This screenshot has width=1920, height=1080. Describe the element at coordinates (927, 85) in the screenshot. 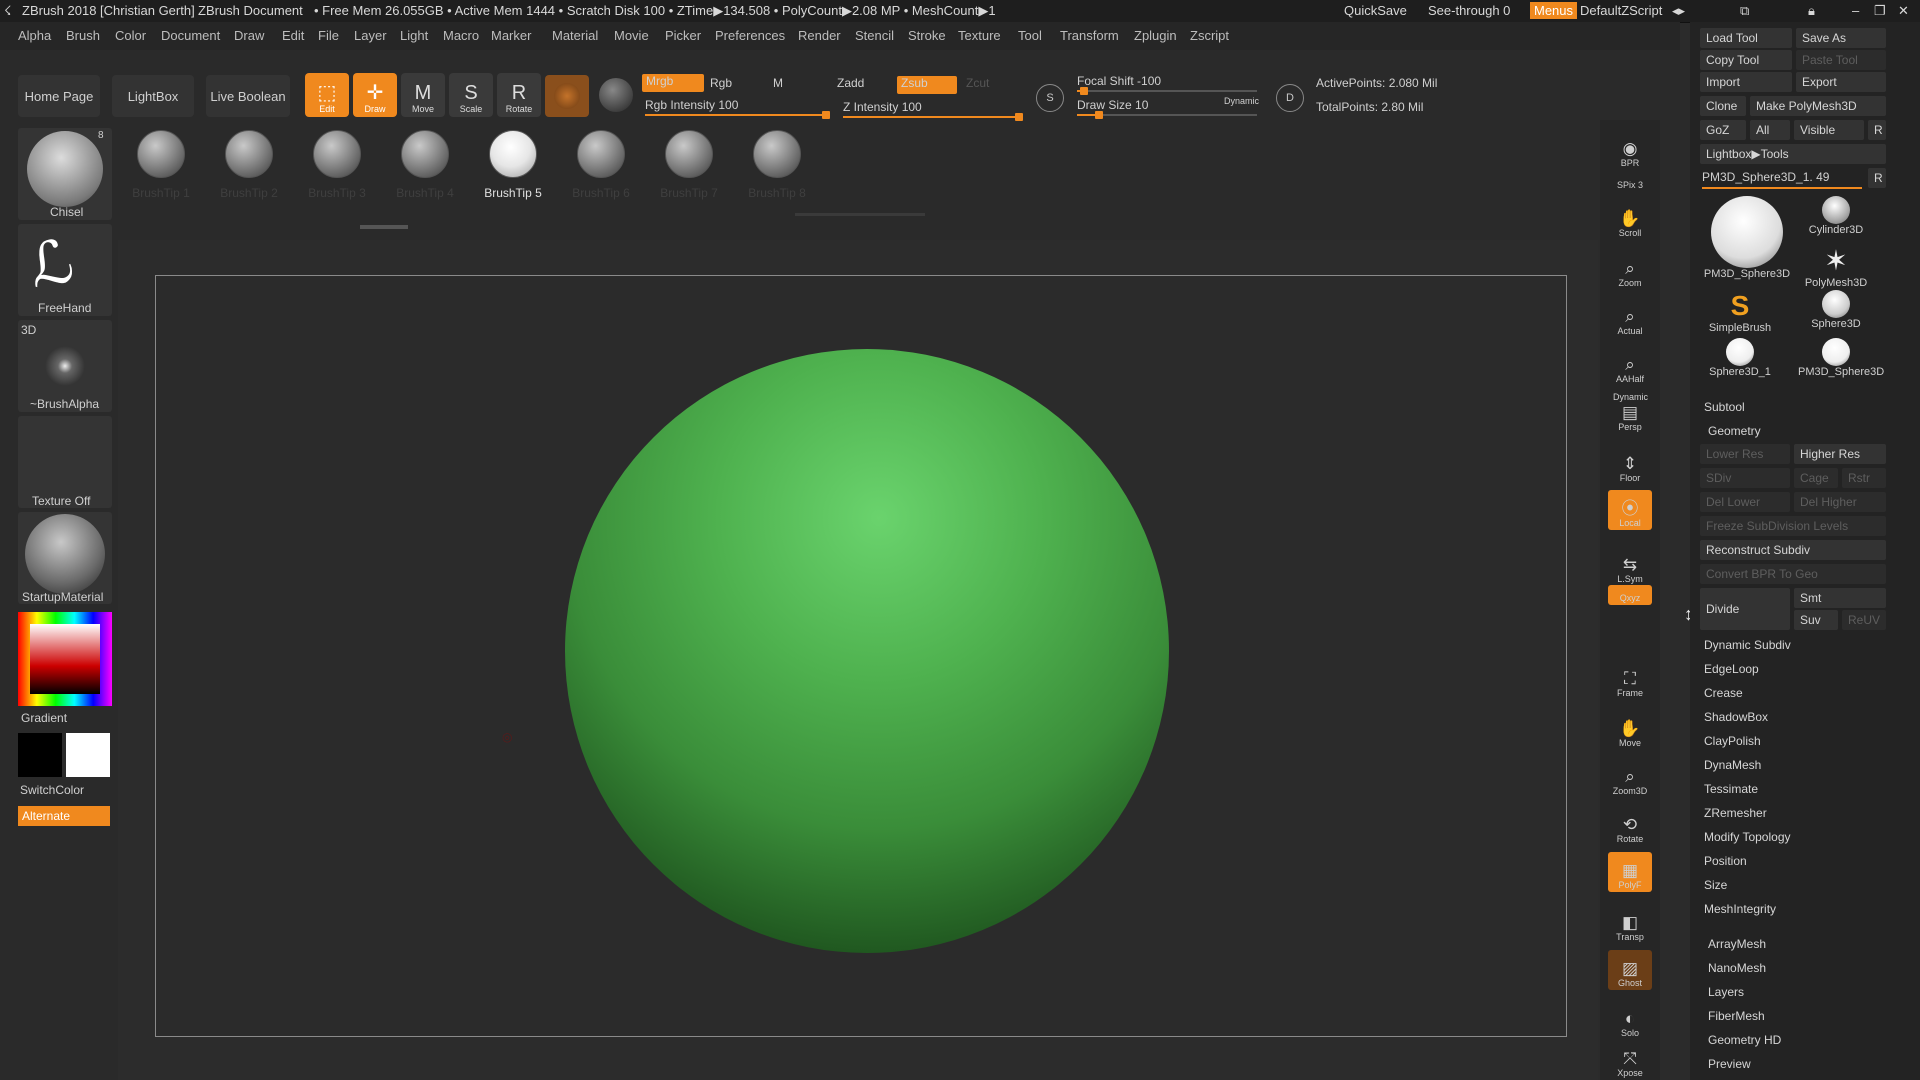

I see `zsub-toggle: Zsub` at that location.